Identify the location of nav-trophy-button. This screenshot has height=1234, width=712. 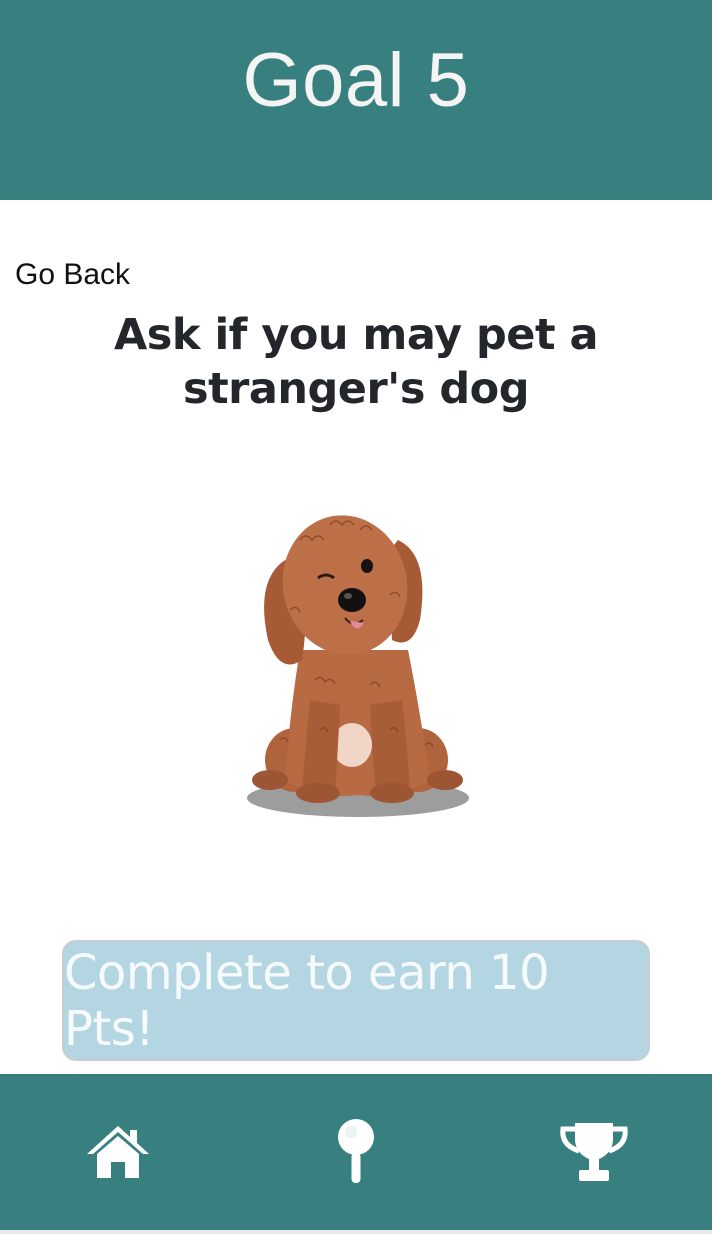
(594, 1152).